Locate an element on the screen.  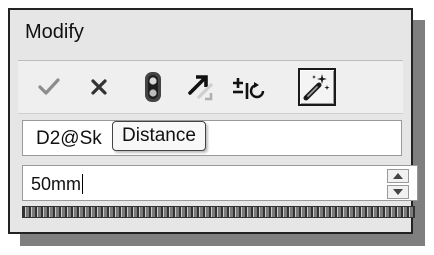
caret-down-icon is located at coordinates (398, 192).